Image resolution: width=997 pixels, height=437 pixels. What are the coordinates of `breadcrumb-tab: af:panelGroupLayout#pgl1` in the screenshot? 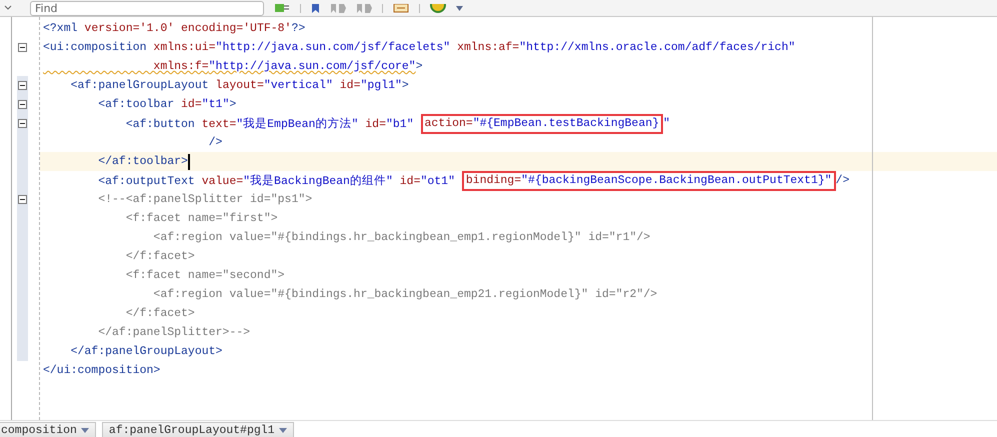 It's located at (198, 429).